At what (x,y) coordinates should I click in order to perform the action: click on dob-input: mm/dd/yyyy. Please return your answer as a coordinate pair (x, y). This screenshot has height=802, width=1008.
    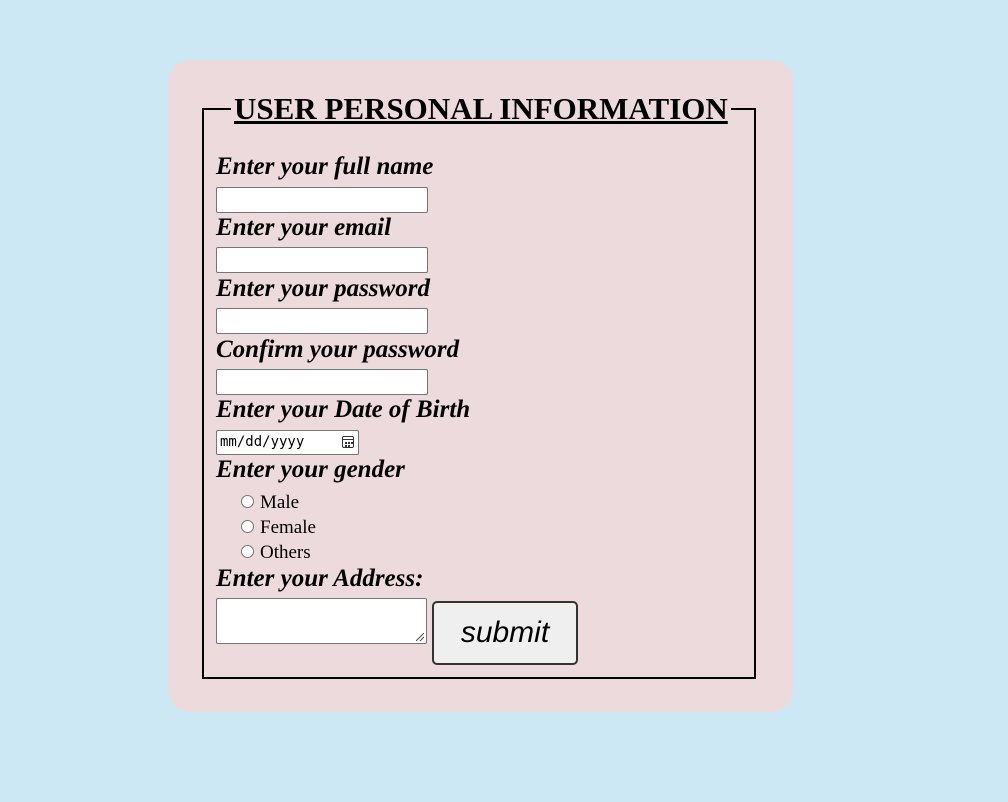
    Looking at the image, I should click on (287, 442).